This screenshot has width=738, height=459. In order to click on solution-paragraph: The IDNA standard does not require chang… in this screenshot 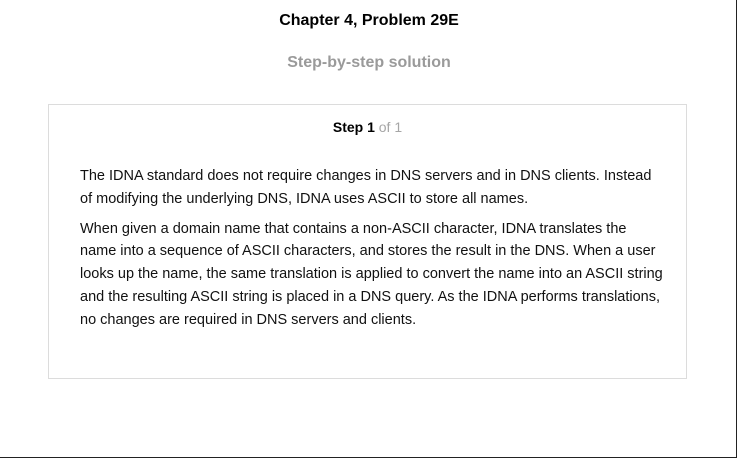, I will do `click(366, 187)`.